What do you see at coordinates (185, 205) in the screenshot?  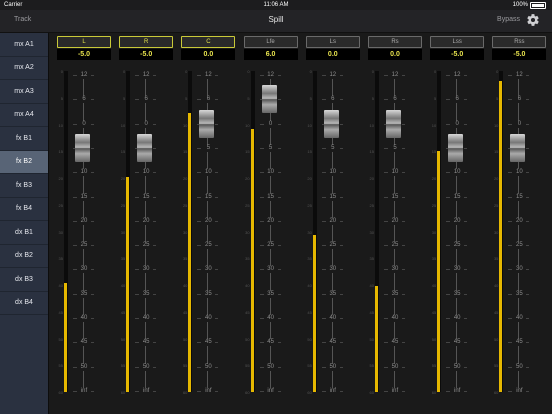 I see `meter-scale-label: 25` at bounding box center [185, 205].